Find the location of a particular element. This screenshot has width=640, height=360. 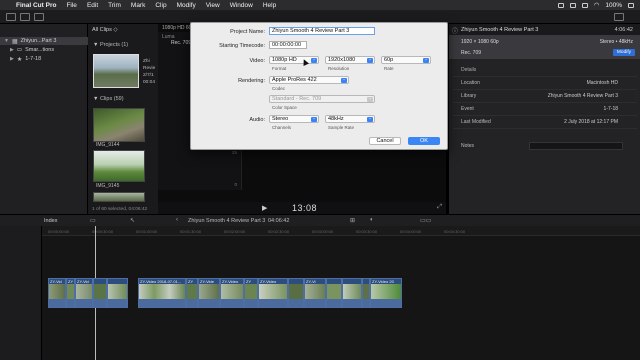

resolution-dropdown: 1920x1080 ⌃ is located at coordinates (350, 60).